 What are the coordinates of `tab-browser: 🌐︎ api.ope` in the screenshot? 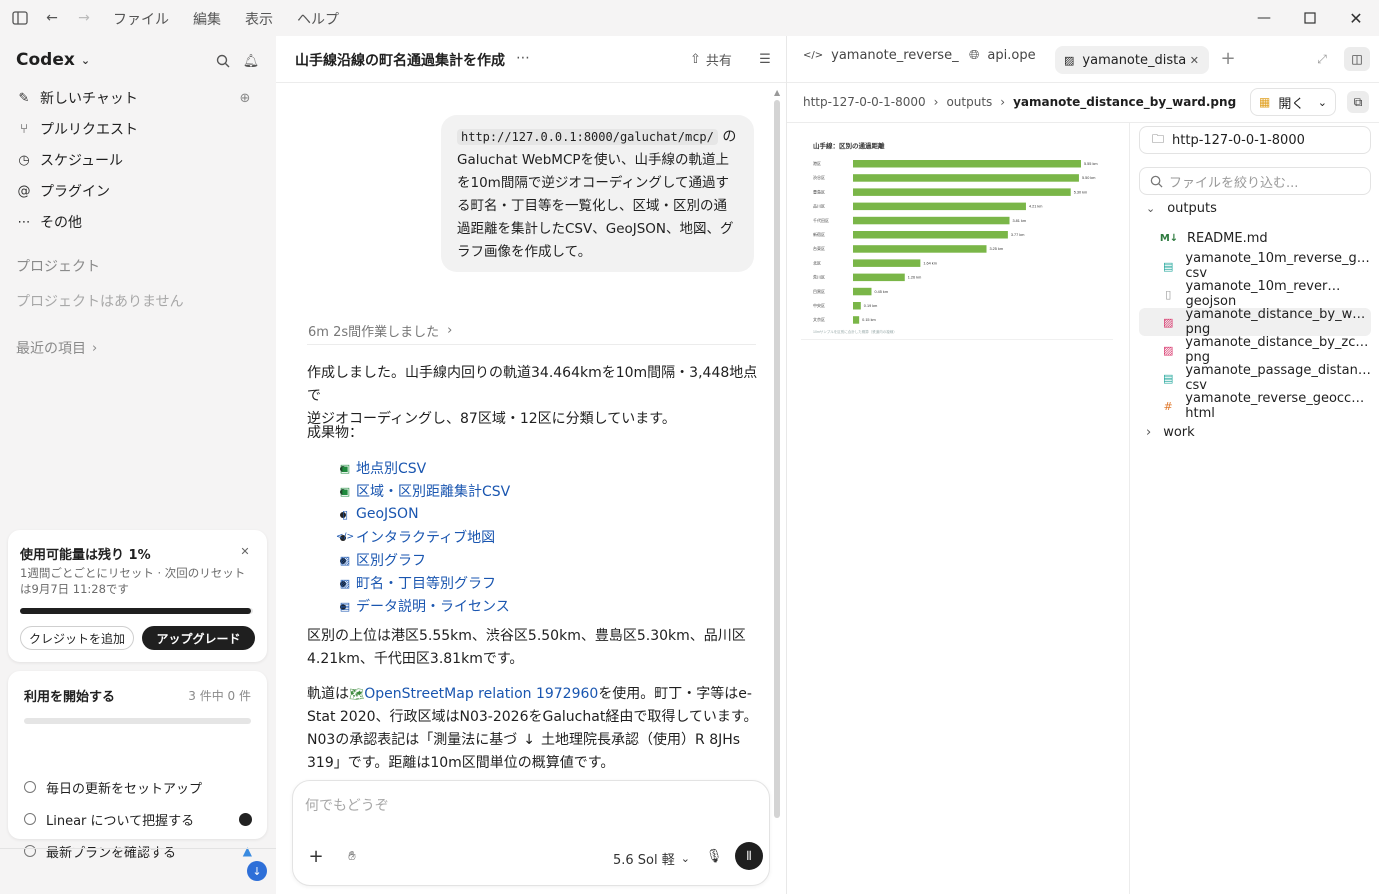 It's located at (1002, 55).